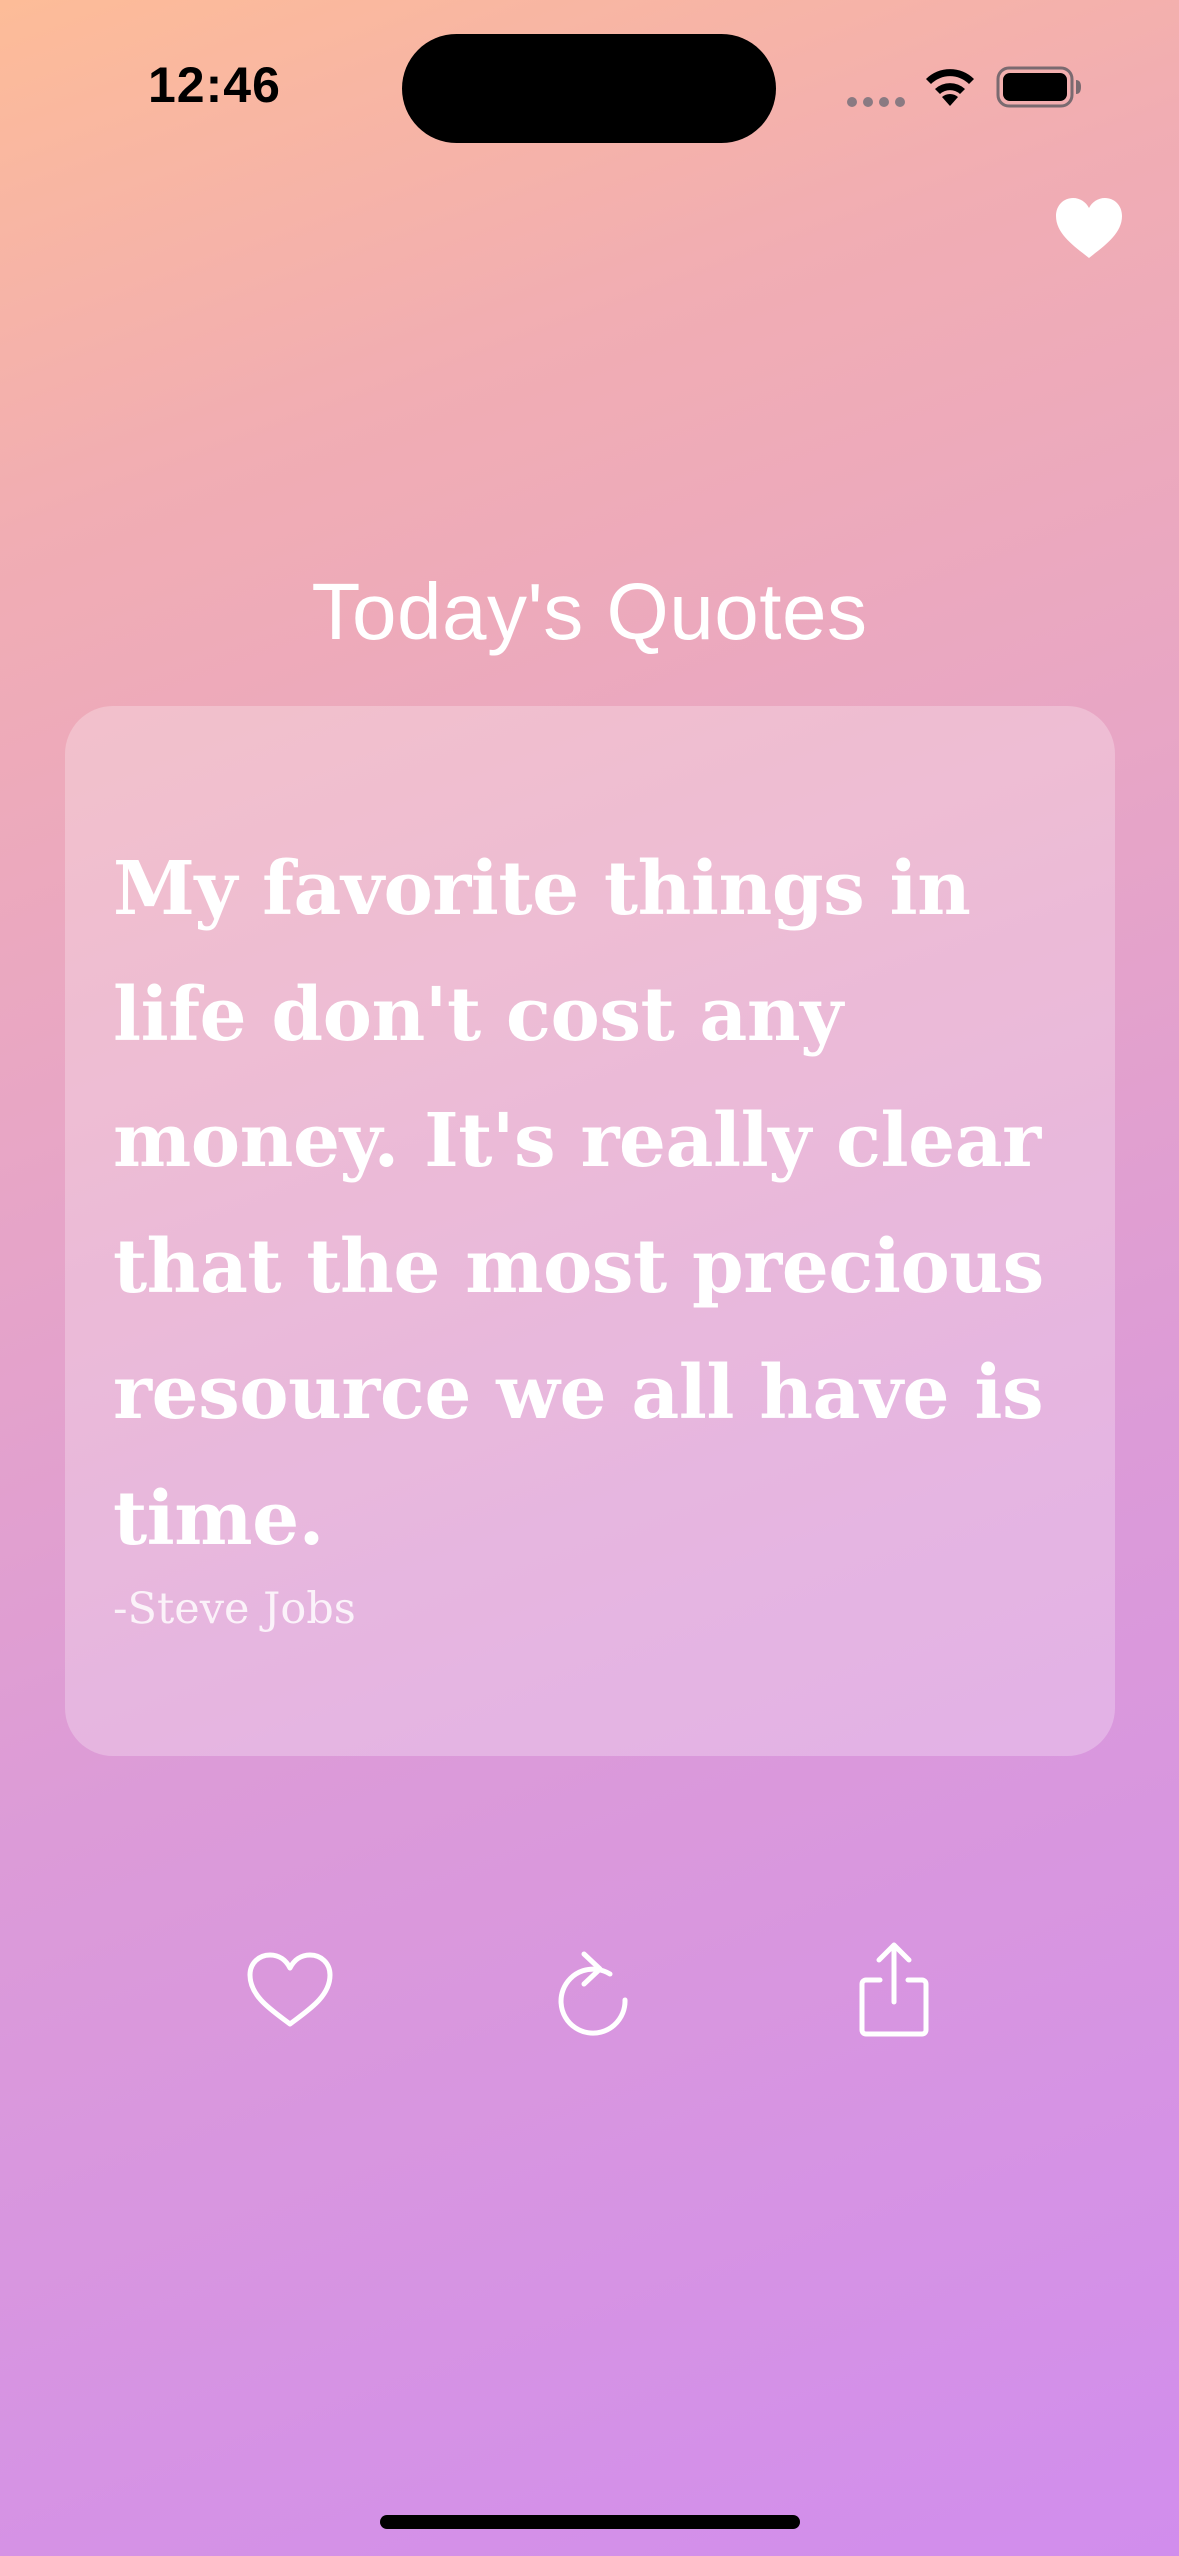 Image resolution: width=1179 pixels, height=2556 pixels. I want to click on share-icon, so click(894, 1989).